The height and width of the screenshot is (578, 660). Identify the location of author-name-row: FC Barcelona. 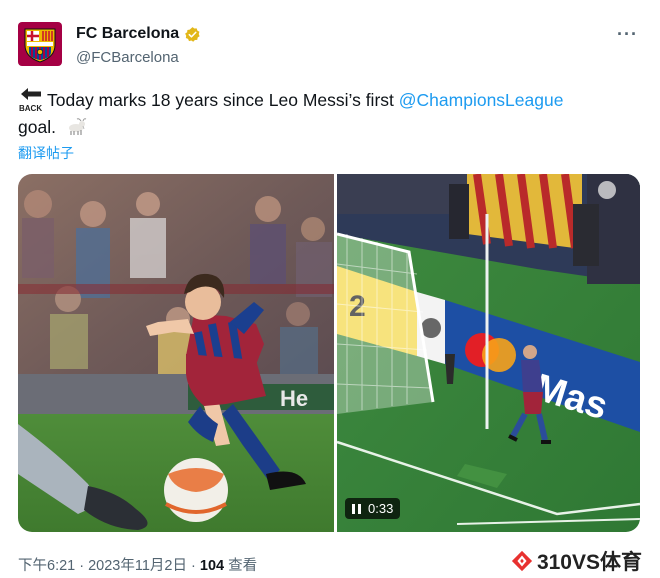
(138, 34).